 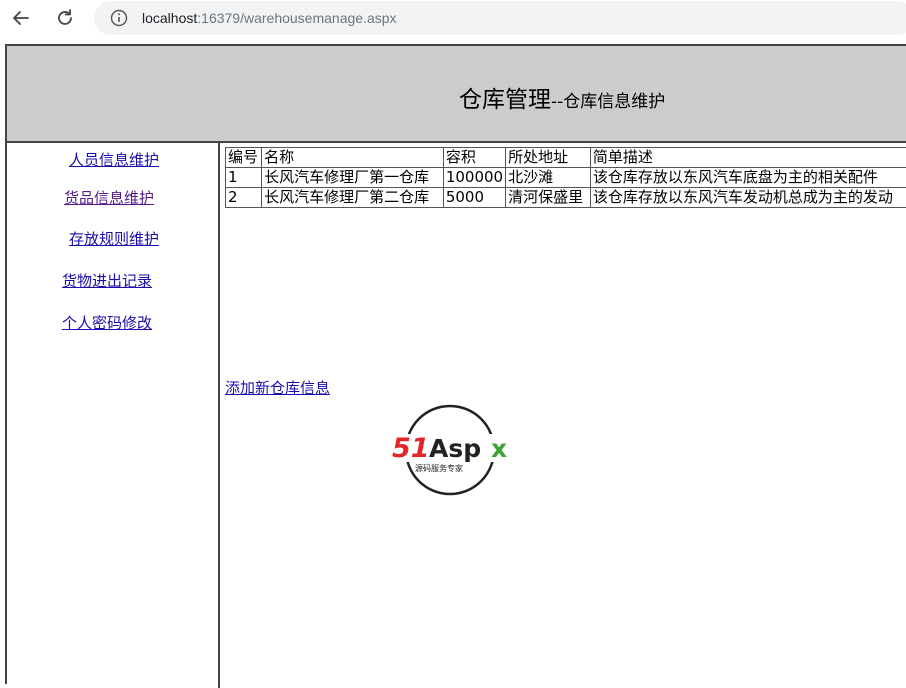 I want to click on column-header: 容积, so click(x=474, y=158).